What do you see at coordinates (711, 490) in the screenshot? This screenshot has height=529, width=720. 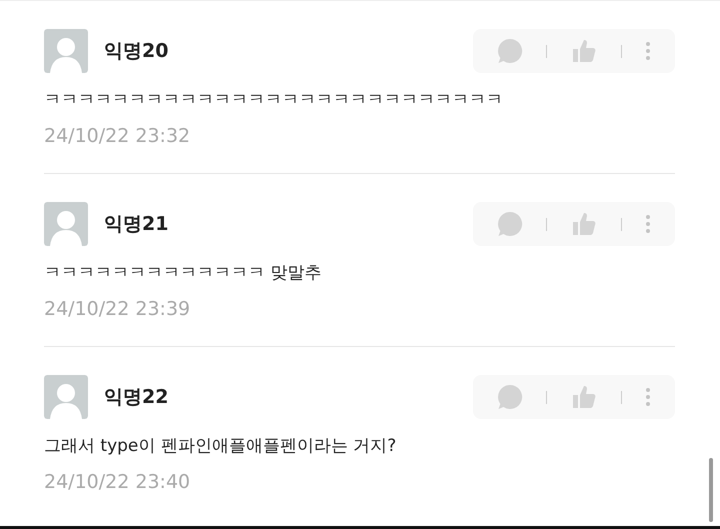 I see `scrollbar` at bounding box center [711, 490].